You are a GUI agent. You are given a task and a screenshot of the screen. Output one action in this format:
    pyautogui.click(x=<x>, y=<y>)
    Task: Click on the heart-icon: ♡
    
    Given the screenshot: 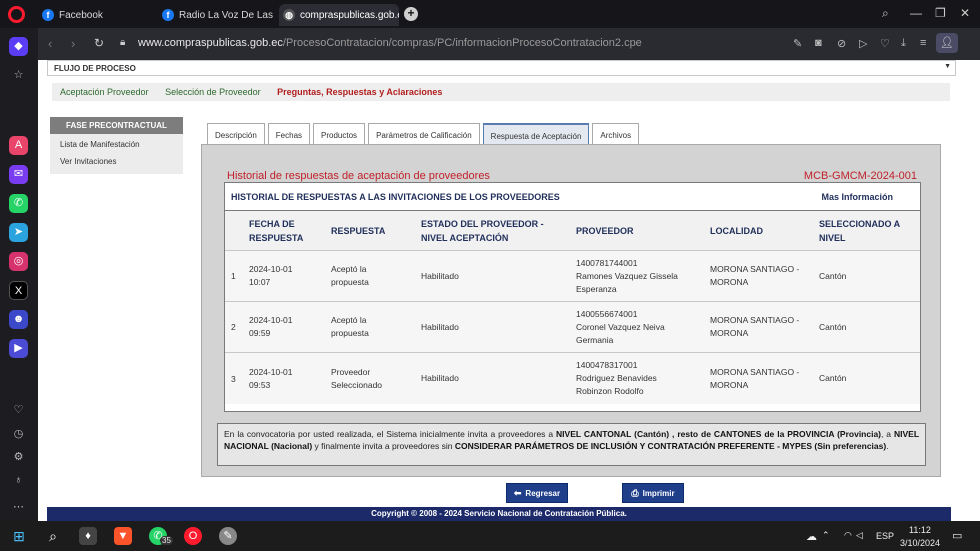 What is the action you would take?
    pyautogui.click(x=885, y=43)
    